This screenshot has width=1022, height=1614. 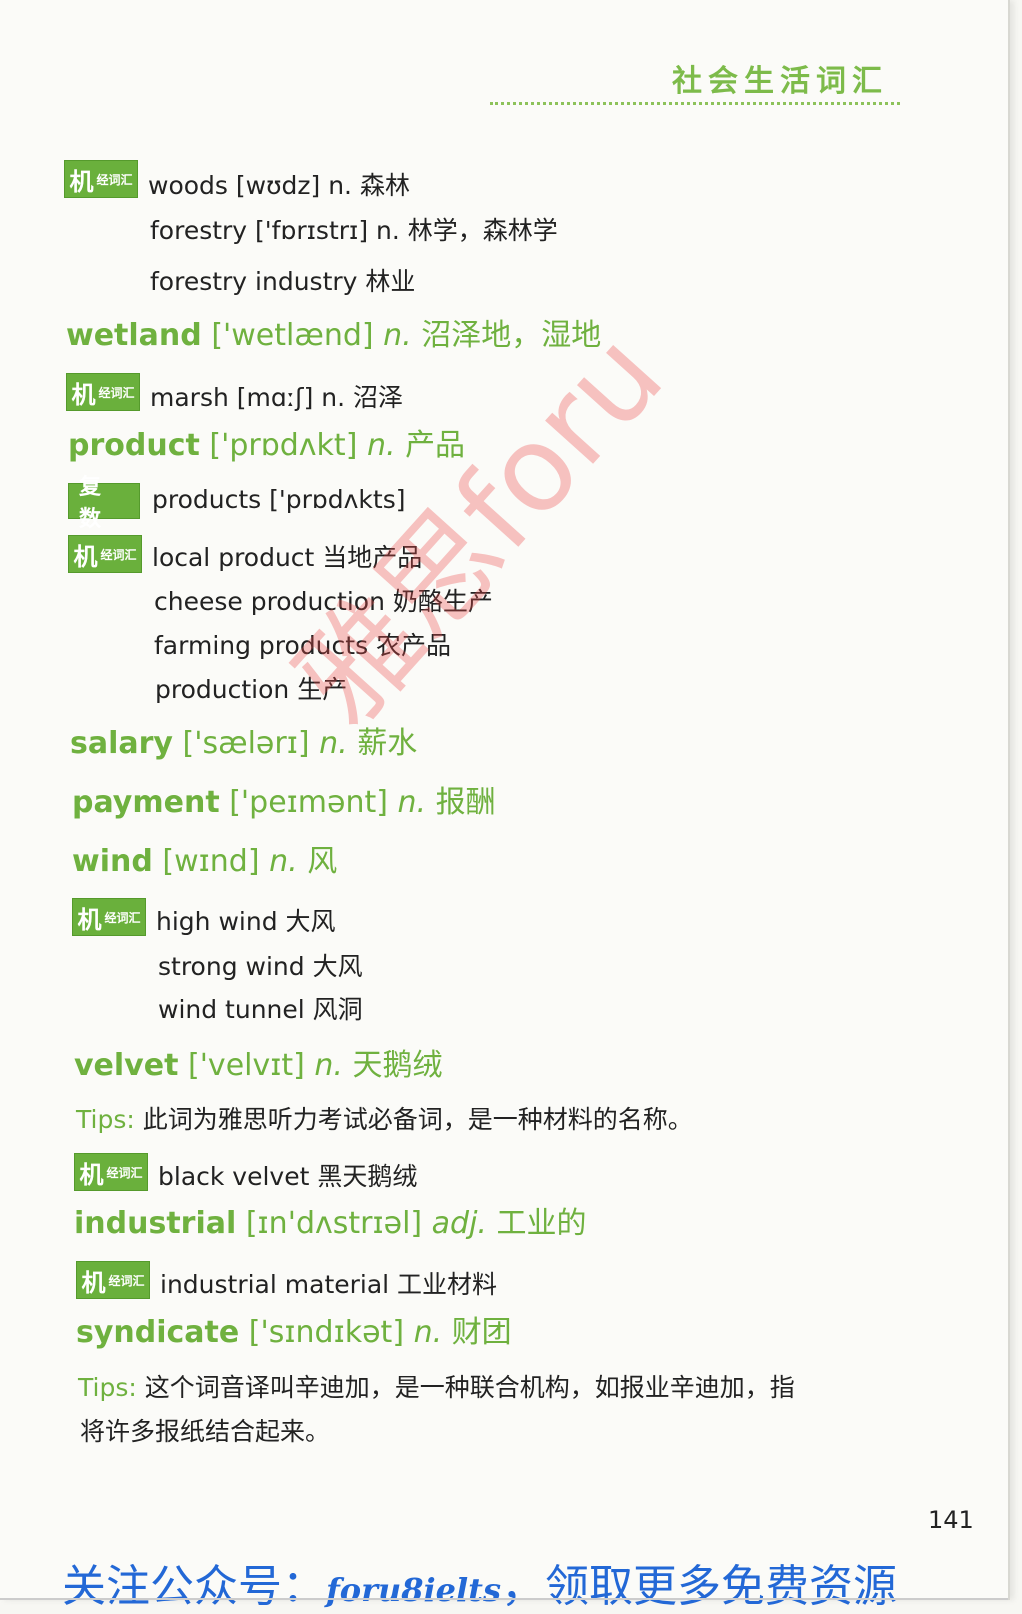 What do you see at coordinates (504, 1599) in the screenshot?
I see `footer-rule` at bounding box center [504, 1599].